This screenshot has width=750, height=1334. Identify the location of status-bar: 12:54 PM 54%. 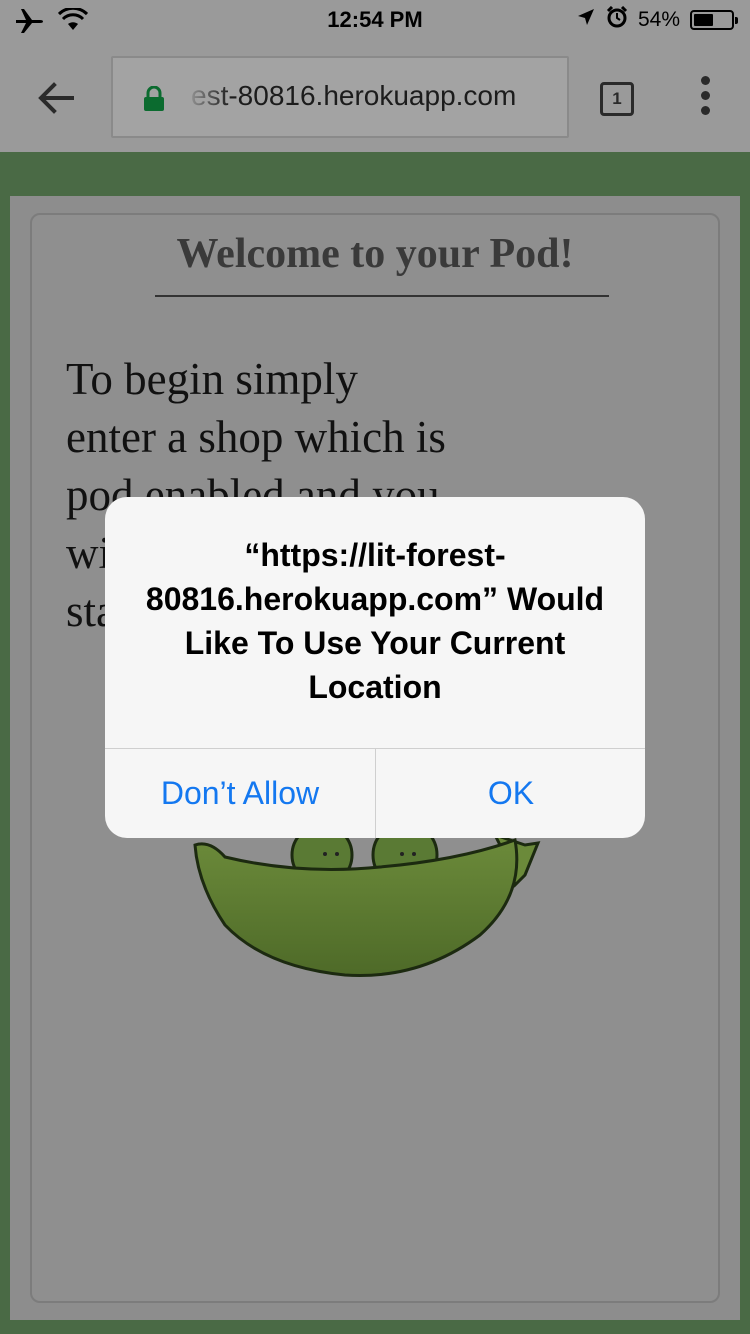
(375, 20).